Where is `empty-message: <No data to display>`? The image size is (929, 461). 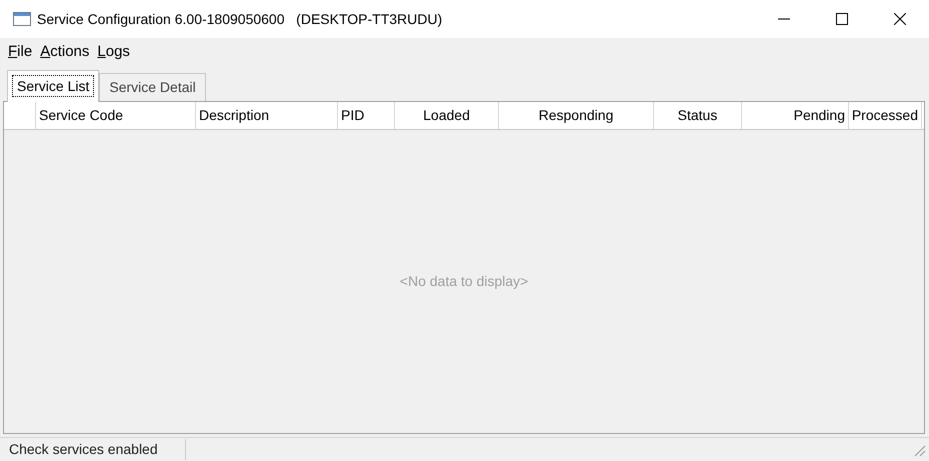
empty-message: <No data to display> is located at coordinates (464, 281).